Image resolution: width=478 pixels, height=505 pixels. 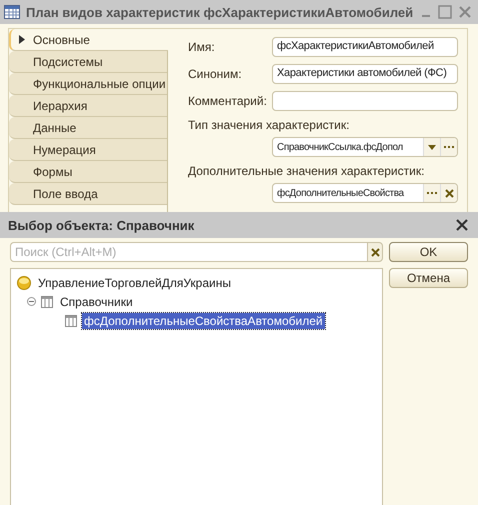 I want to click on tree-item: УправлениеТорговлейДляУкраины, so click(x=134, y=282).